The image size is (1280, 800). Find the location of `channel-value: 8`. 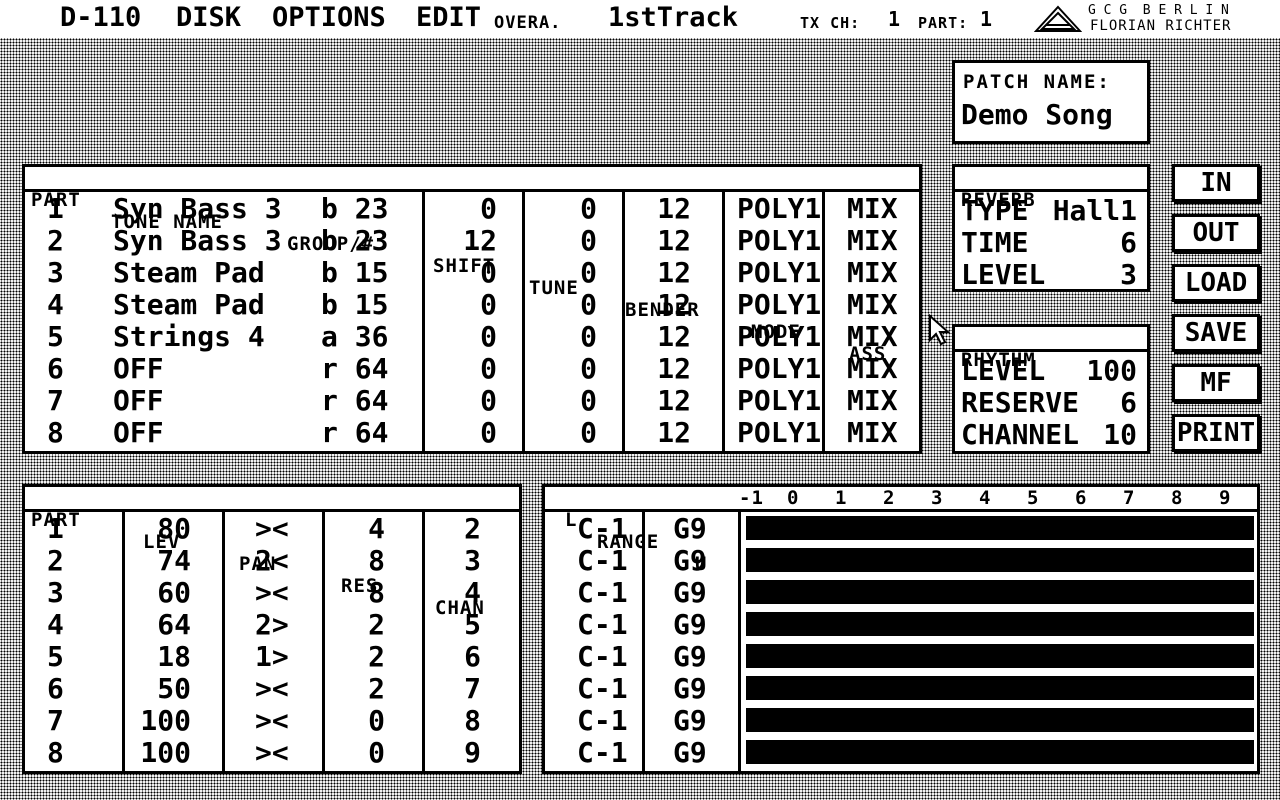

channel-value: 8 is located at coordinates (472, 721).